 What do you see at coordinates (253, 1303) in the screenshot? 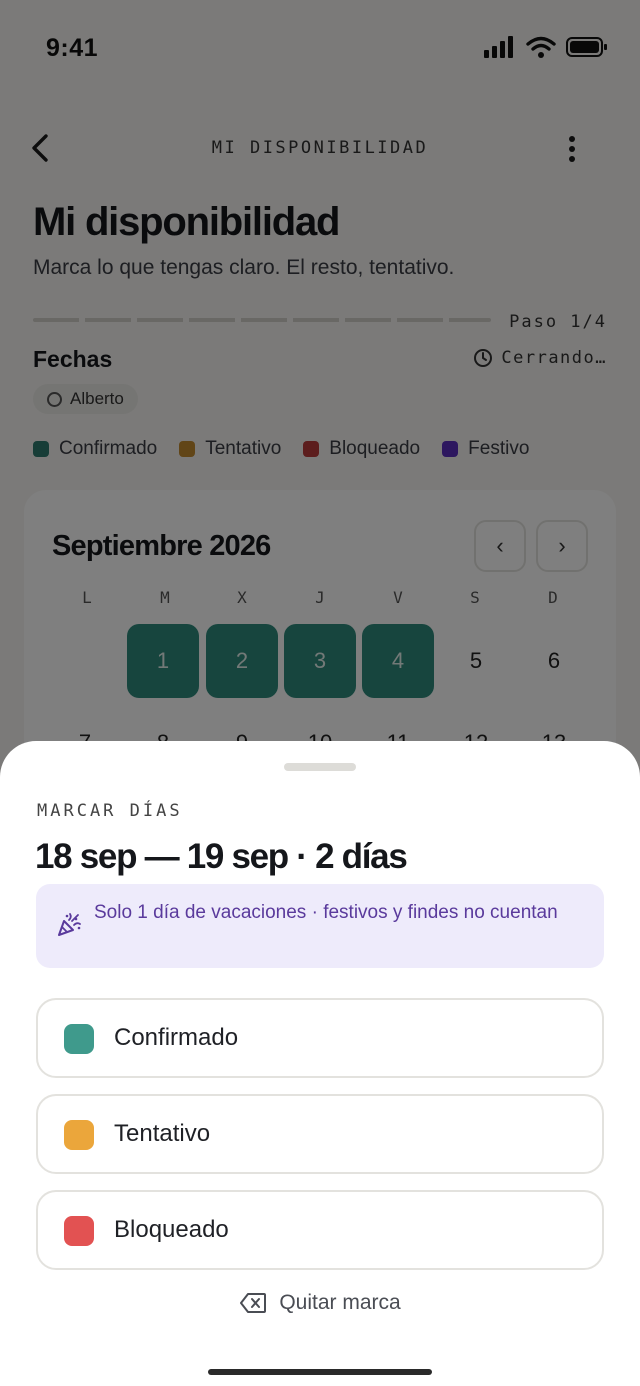
I see `backspace-icon` at bounding box center [253, 1303].